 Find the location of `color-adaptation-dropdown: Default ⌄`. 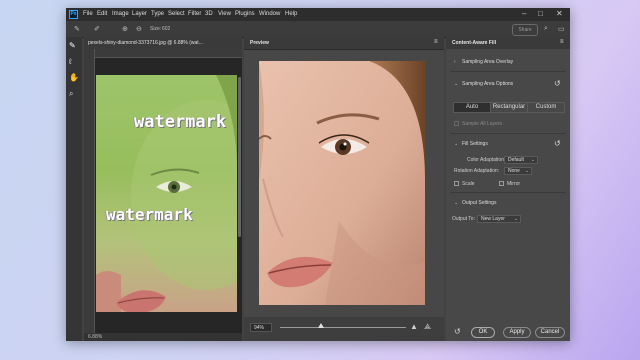

color-adaptation-dropdown: Default ⌄ is located at coordinates (521, 160).